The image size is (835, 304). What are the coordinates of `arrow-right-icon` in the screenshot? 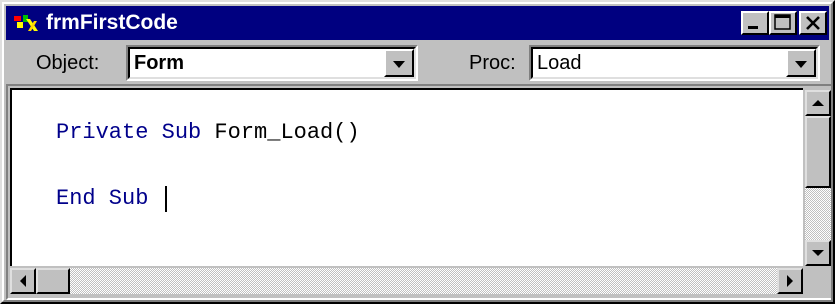 It's located at (790, 281).